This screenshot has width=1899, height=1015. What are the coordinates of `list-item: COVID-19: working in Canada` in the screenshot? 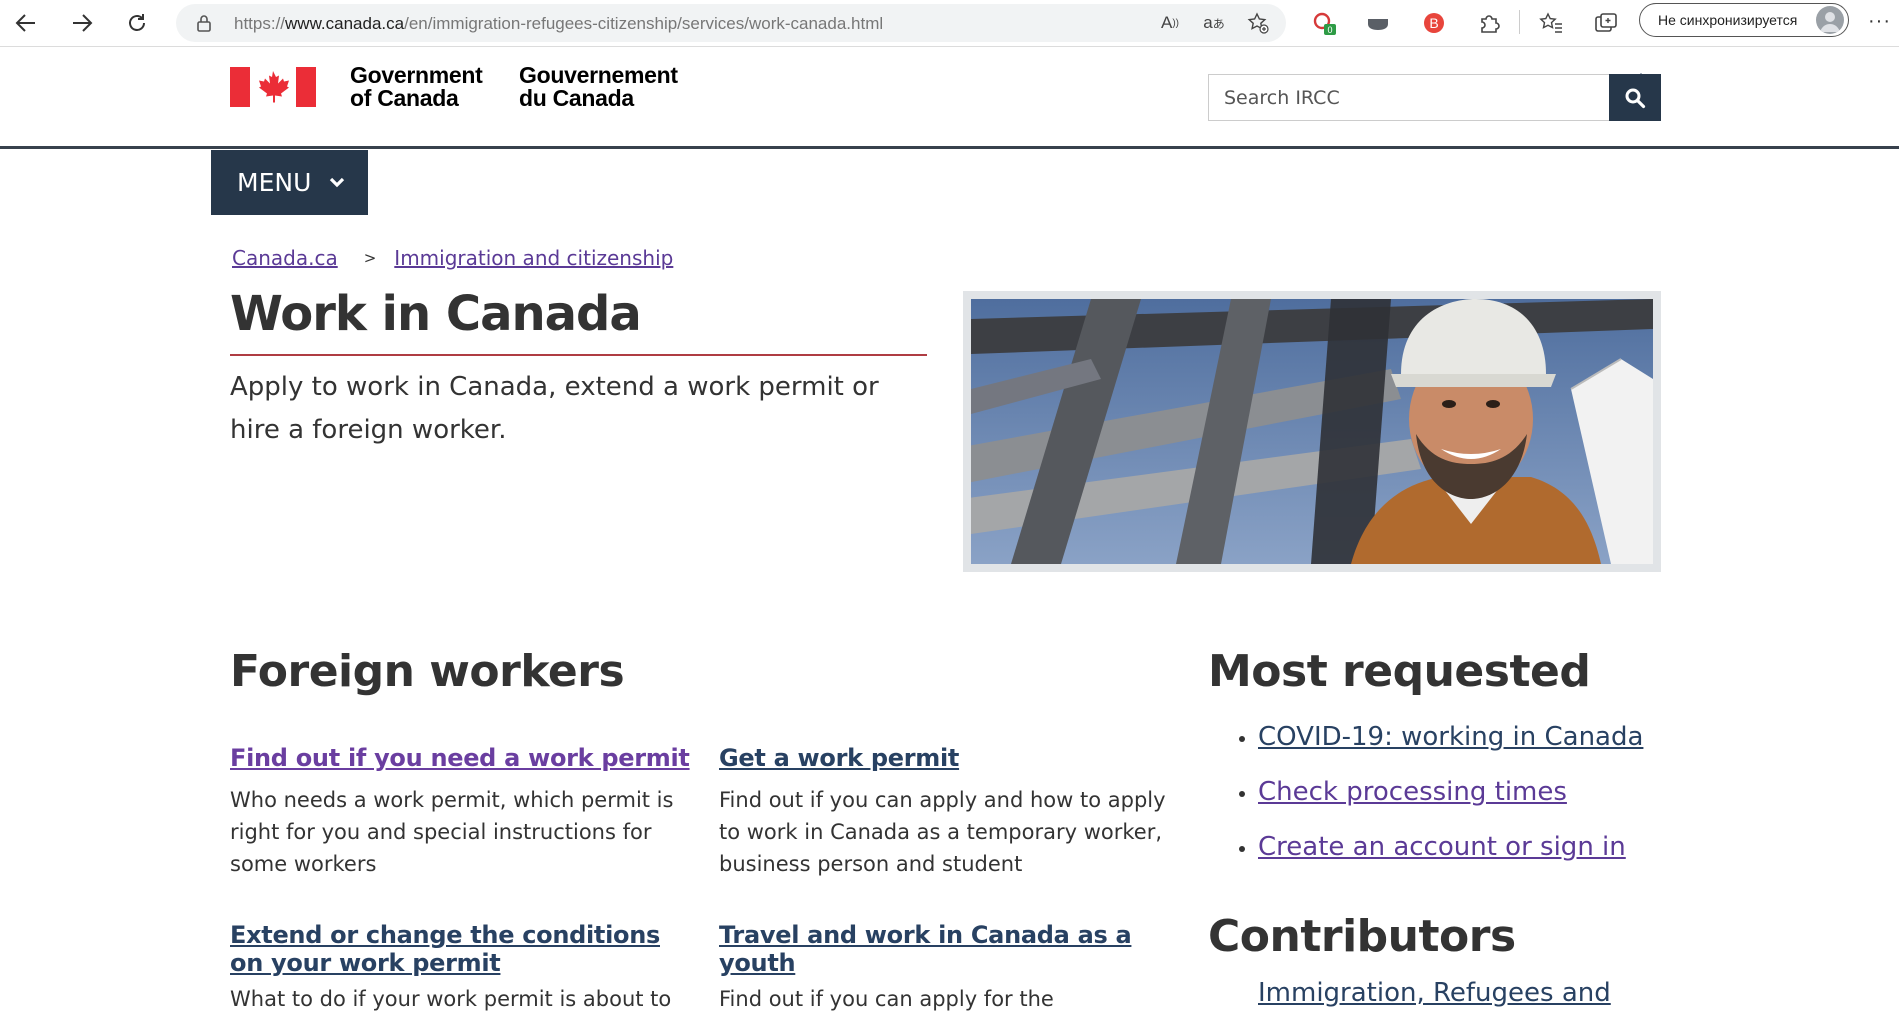 It's located at (1450, 737).